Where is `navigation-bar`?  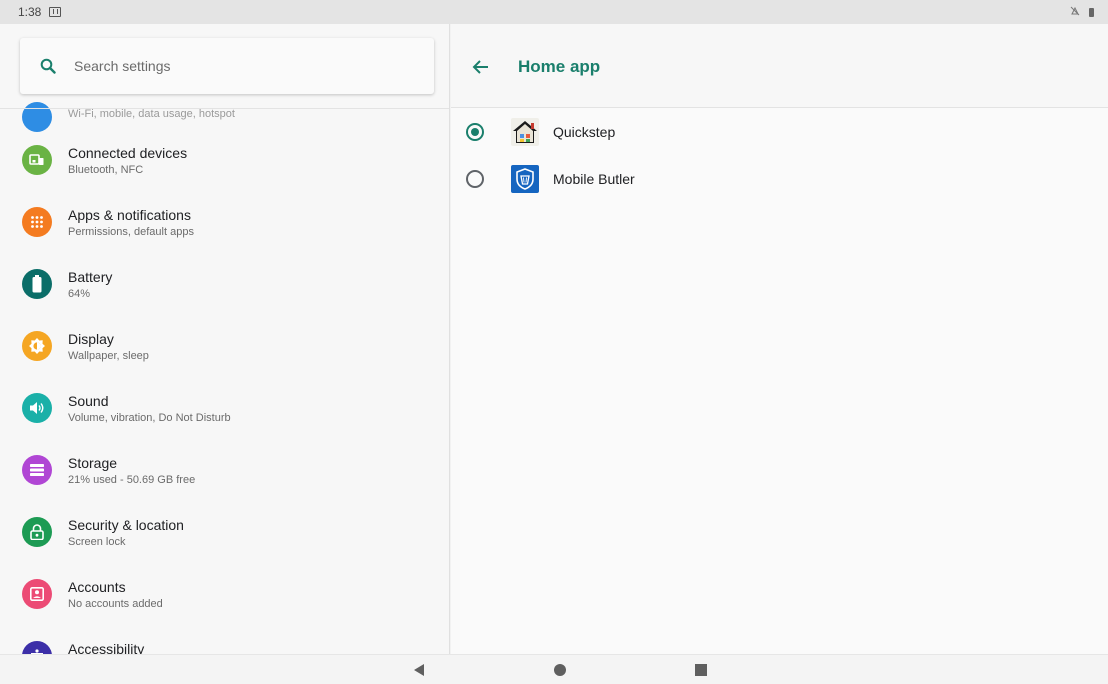 navigation-bar is located at coordinates (554, 669).